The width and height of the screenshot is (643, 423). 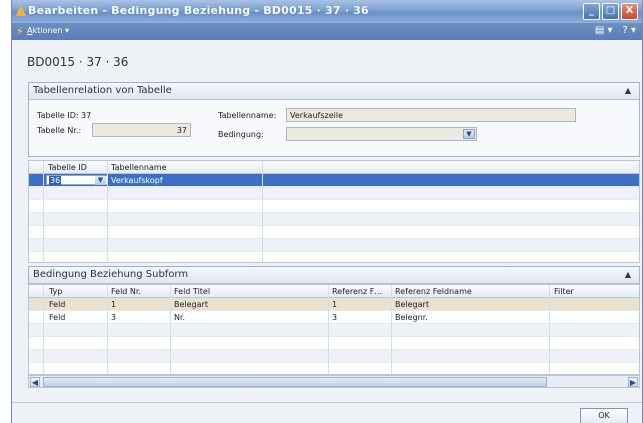 What do you see at coordinates (21, 10) in the screenshot?
I see `app-icon` at bounding box center [21, 10].